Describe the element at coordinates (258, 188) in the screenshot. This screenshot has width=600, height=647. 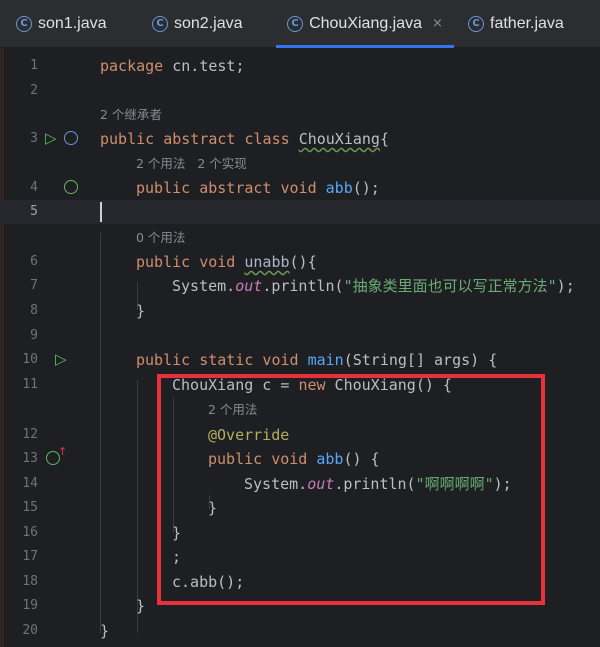
I see `code-text: public abstract void abb();` at that location.